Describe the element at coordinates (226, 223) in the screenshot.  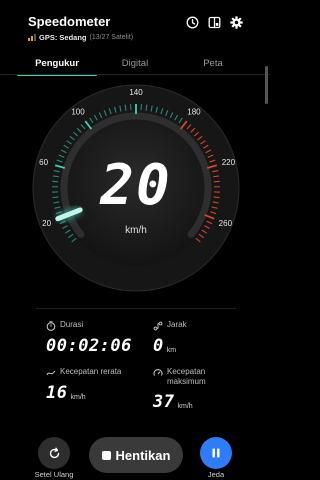
I see `tick-label: 260` at that location.